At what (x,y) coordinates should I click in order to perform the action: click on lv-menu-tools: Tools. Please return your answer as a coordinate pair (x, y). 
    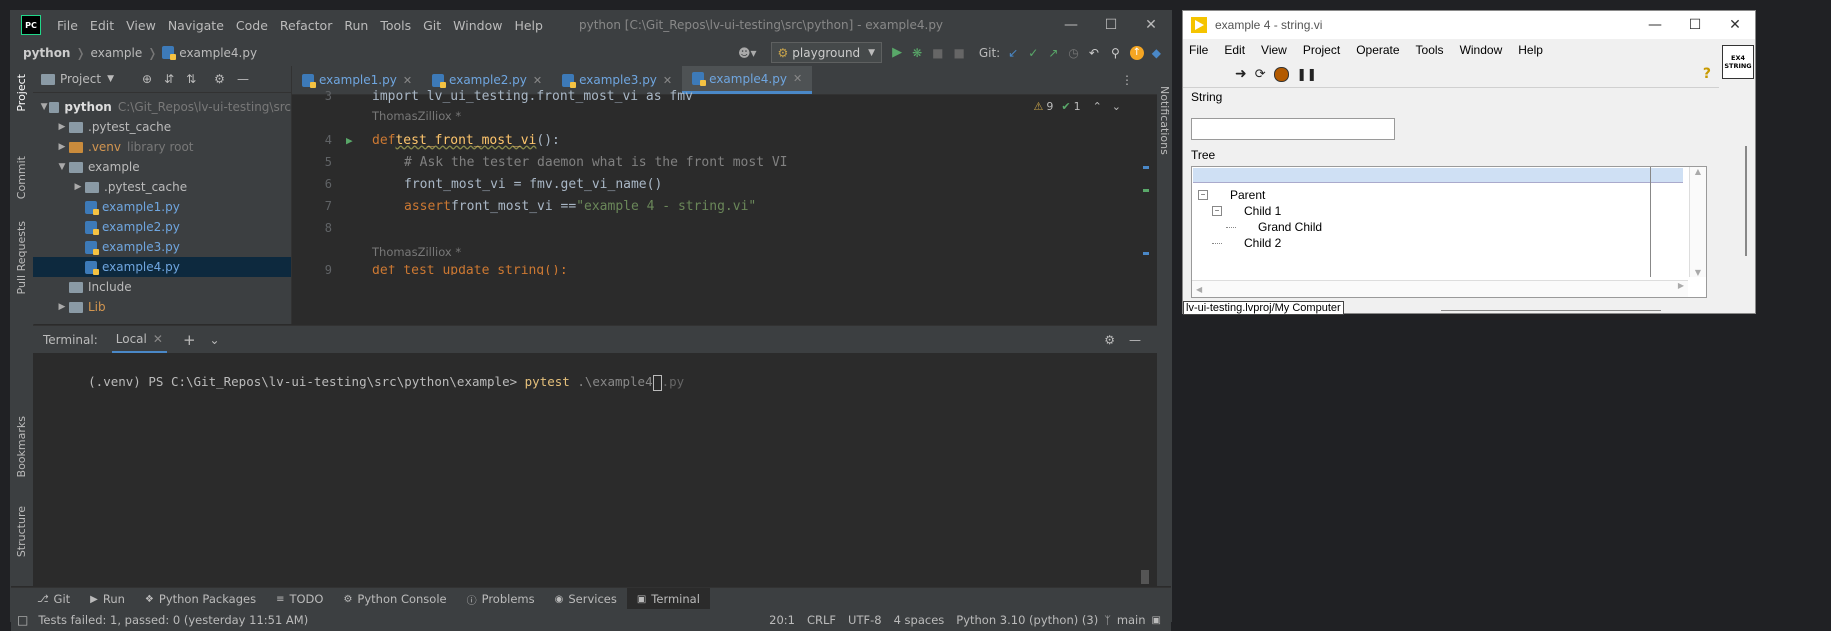
    Looking at the image, I should click on (1430, 50).